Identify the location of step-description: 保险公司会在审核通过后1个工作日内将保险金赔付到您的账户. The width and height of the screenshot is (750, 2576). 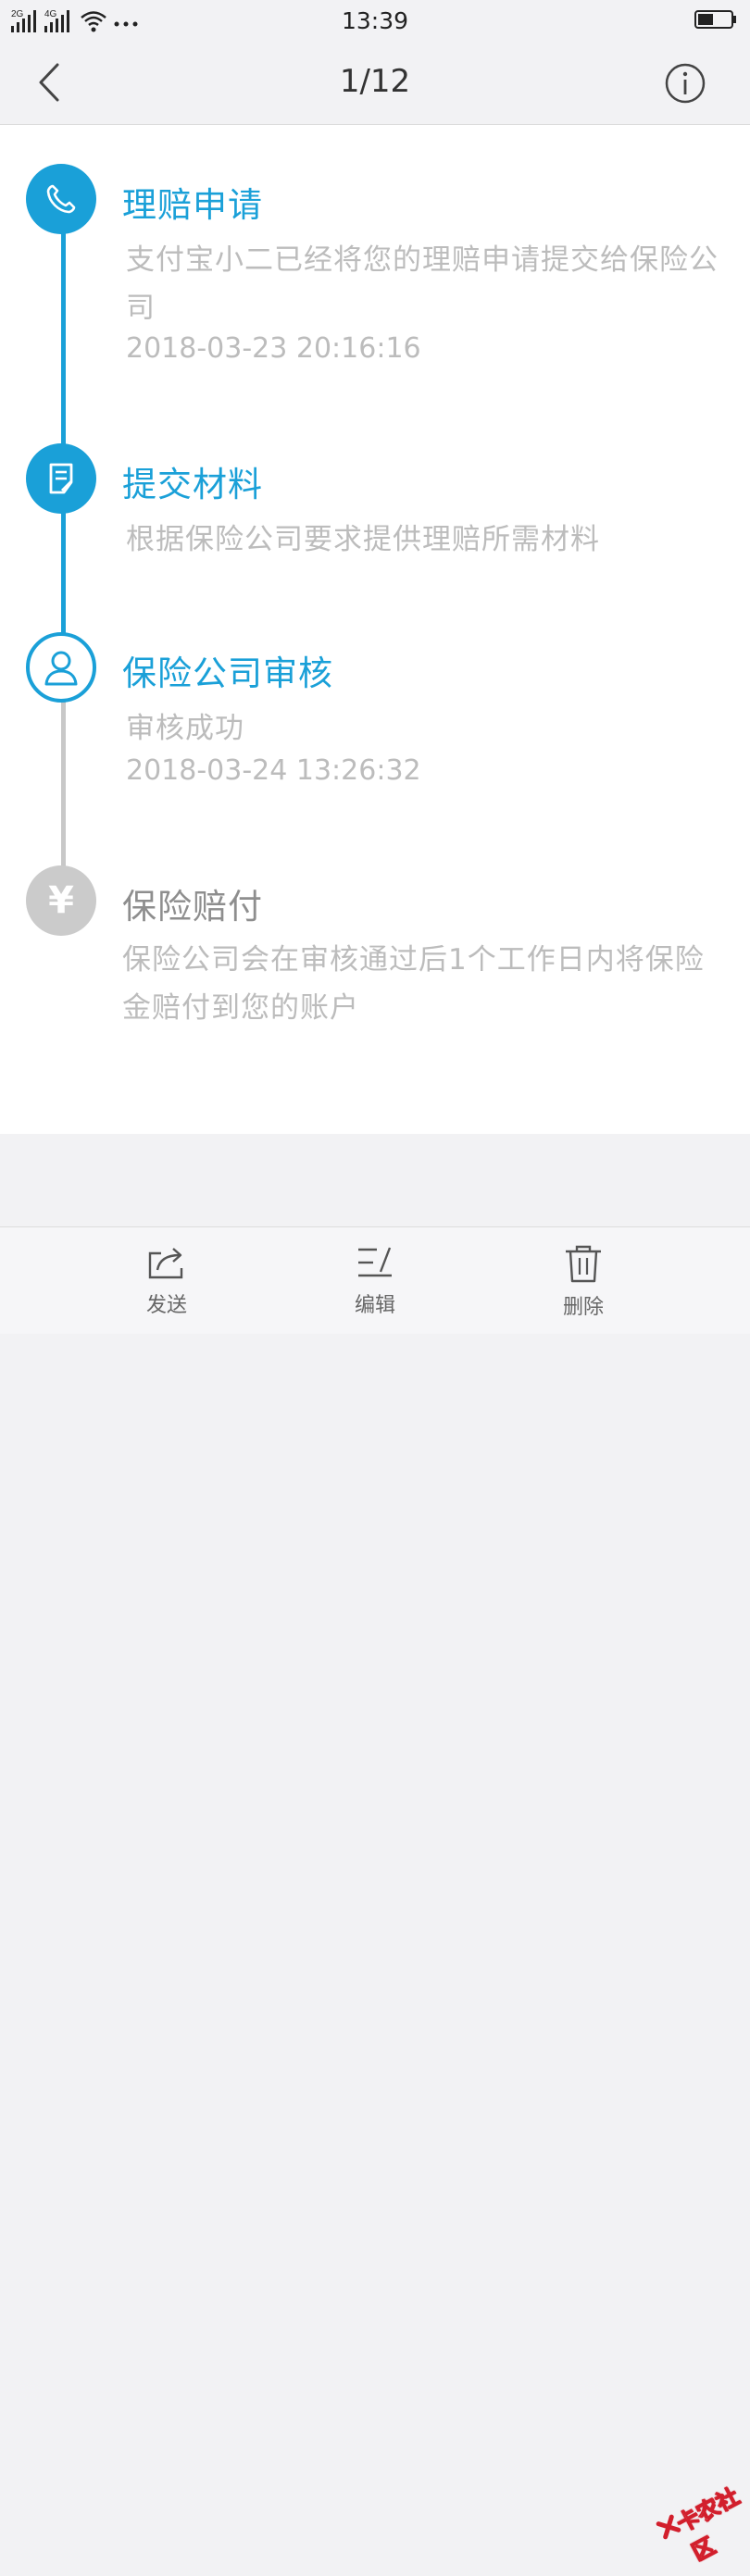
(414, 984).